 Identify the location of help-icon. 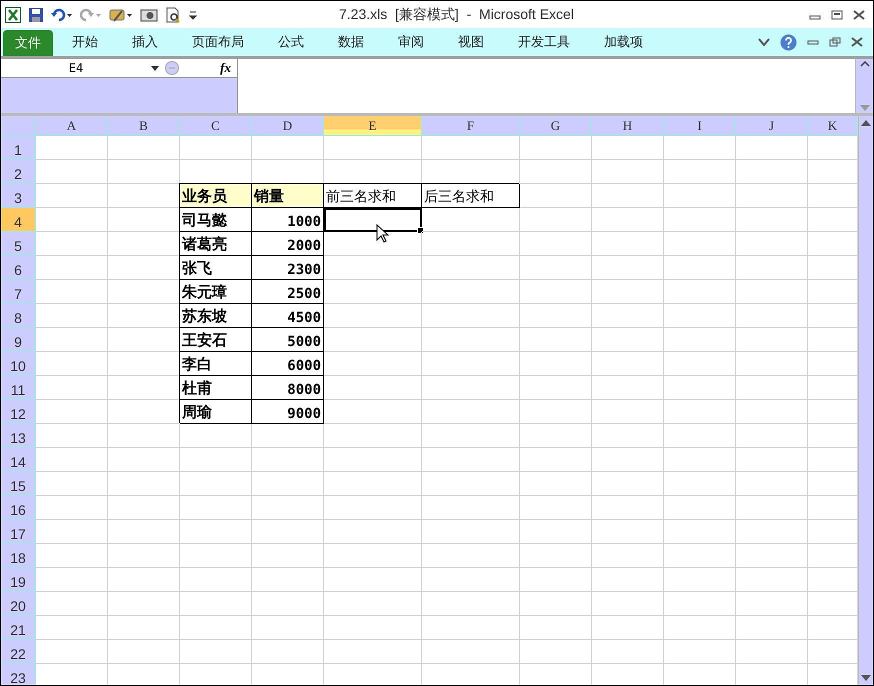
(788, 42).